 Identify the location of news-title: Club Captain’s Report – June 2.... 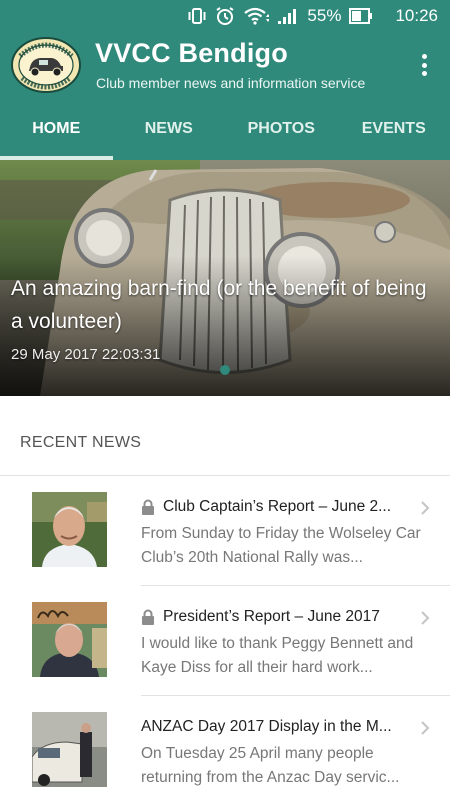
(277, 506).